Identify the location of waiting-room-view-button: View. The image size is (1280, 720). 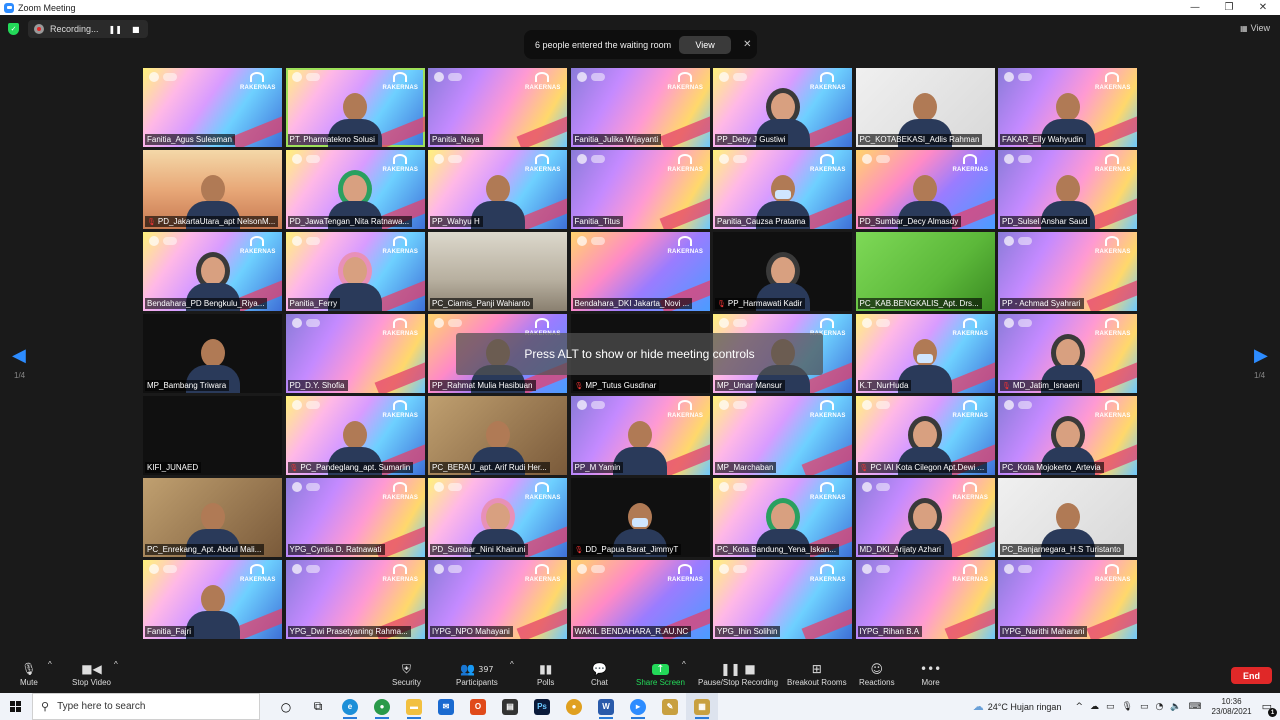
(705, 44).